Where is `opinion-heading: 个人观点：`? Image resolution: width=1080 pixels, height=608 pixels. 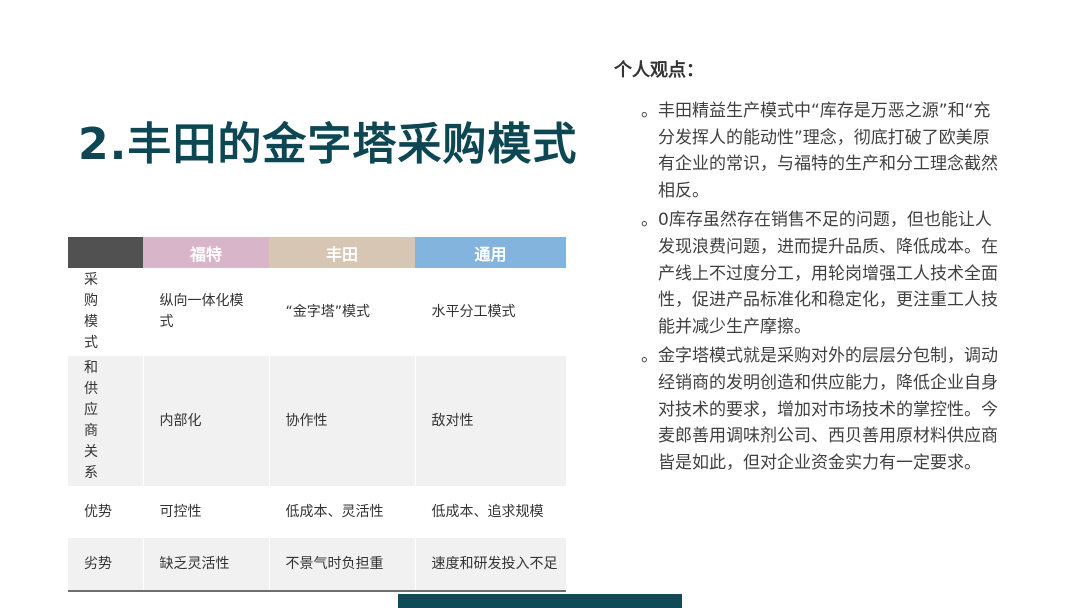
opinion-heading: 个人观点： is located at coordinates (659, 70).